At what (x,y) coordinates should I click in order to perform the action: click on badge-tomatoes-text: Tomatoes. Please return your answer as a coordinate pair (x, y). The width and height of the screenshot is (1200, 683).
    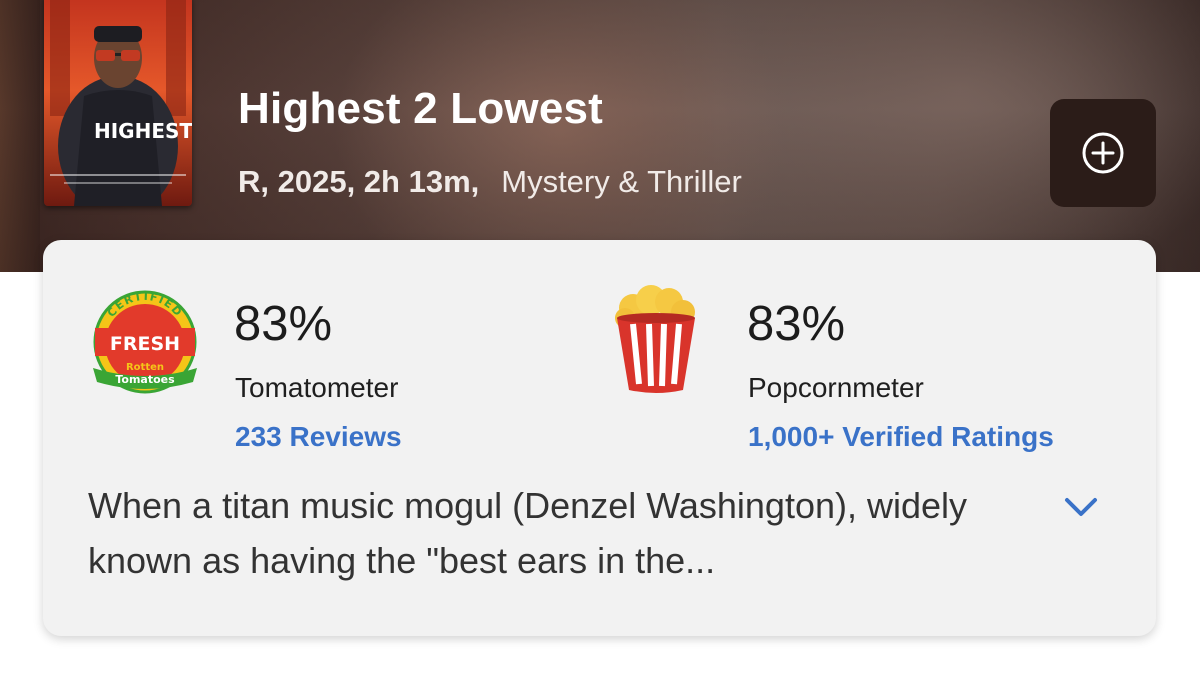
    Looking at the image, I should click on (145, 379).